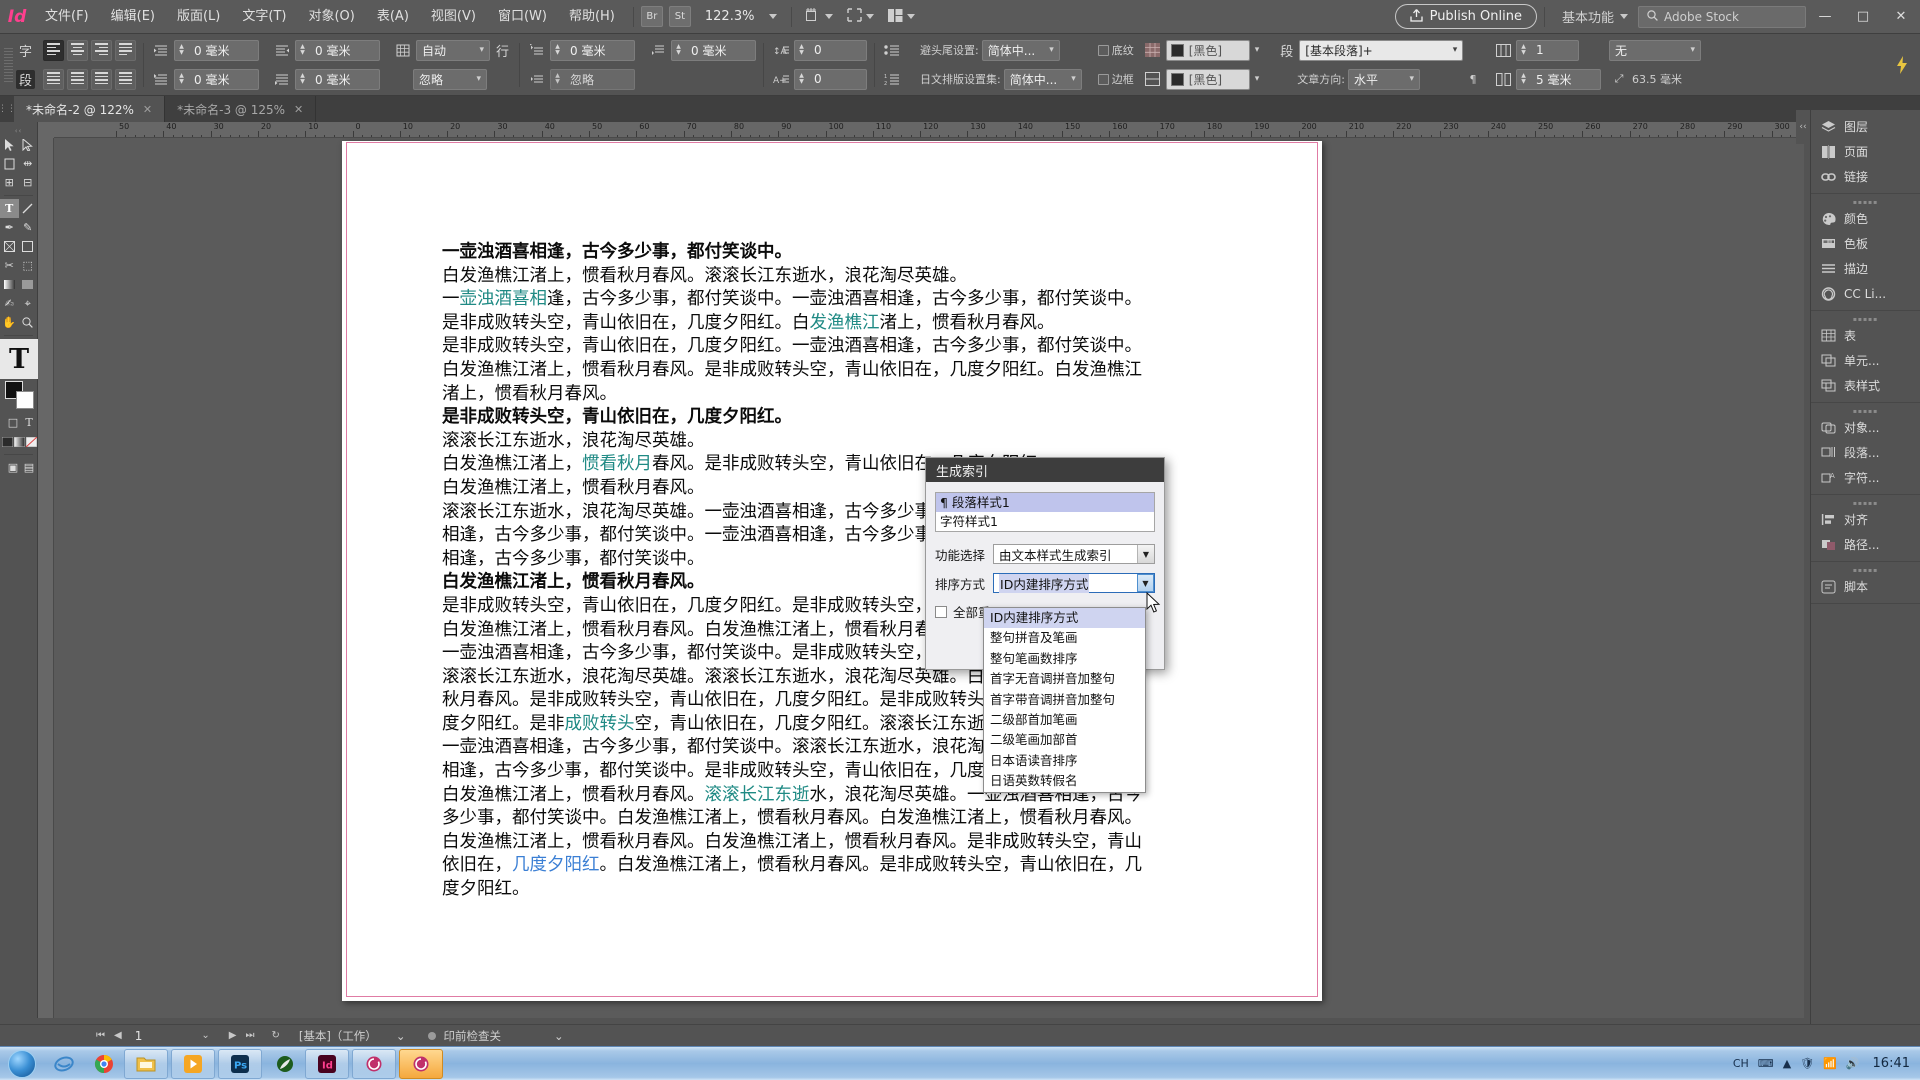 The height and width of the screenshot is (1080, 1920). I want to click on shading-checkbox, so click(1103, 50).